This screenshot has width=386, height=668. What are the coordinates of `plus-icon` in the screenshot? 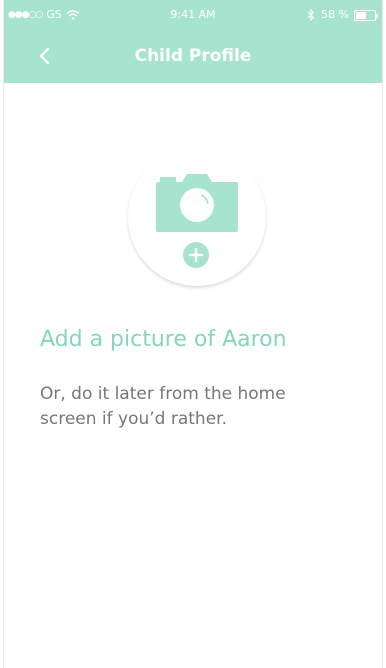 It's located at (196, 255).